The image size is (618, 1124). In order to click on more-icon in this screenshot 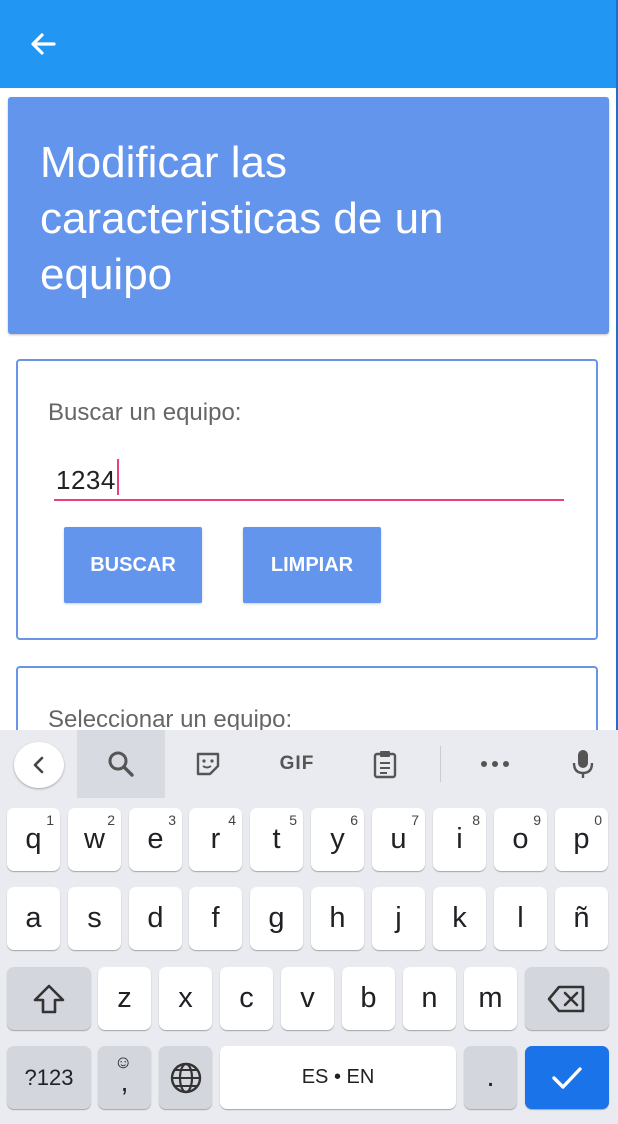, I will do `click(495, 764)`.